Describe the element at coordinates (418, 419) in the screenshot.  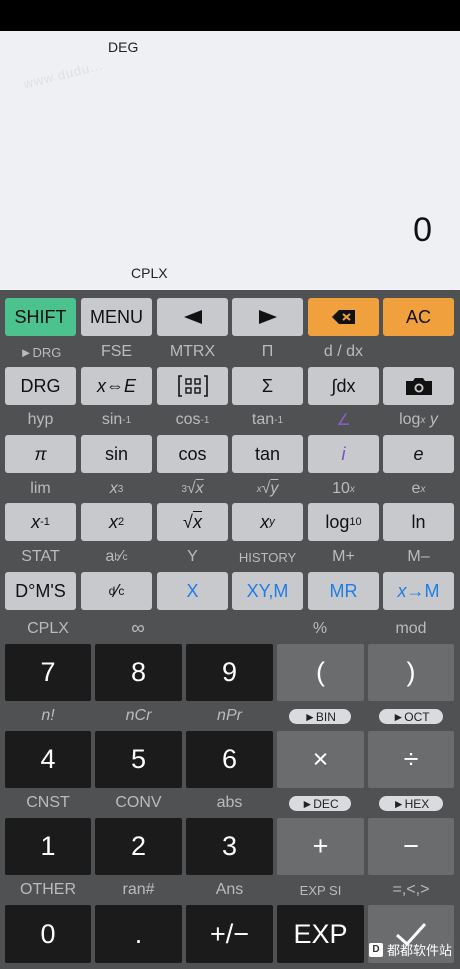
I see `logxy-label: log x y` at that location.